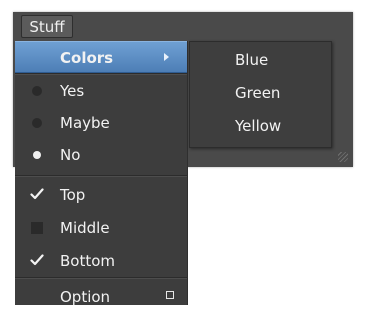 The width and height of the screenshot is (367, 313). I want to click on submenu-item-label: Green, so click(258, 93).